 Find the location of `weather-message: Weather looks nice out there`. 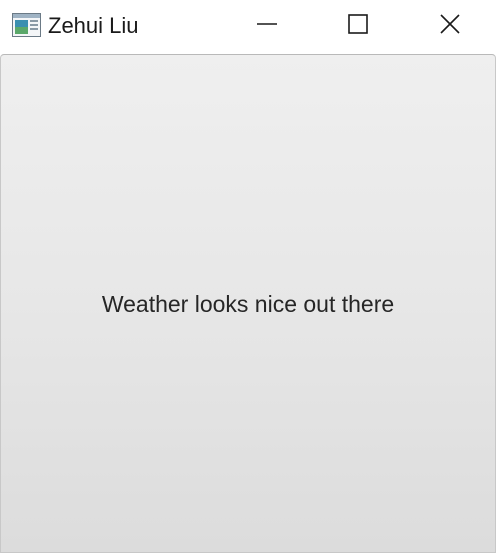

weather-message: Weather looks nice out there is located at coordinates (248, 304).